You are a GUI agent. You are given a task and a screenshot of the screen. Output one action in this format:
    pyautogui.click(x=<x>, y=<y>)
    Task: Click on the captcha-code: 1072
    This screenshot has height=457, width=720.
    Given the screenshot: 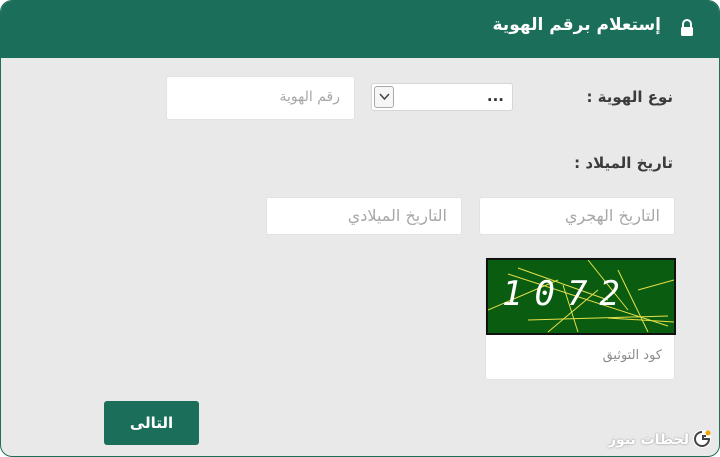 What is the action you would take?
    pyautogui.click(x=567, y=294)
    